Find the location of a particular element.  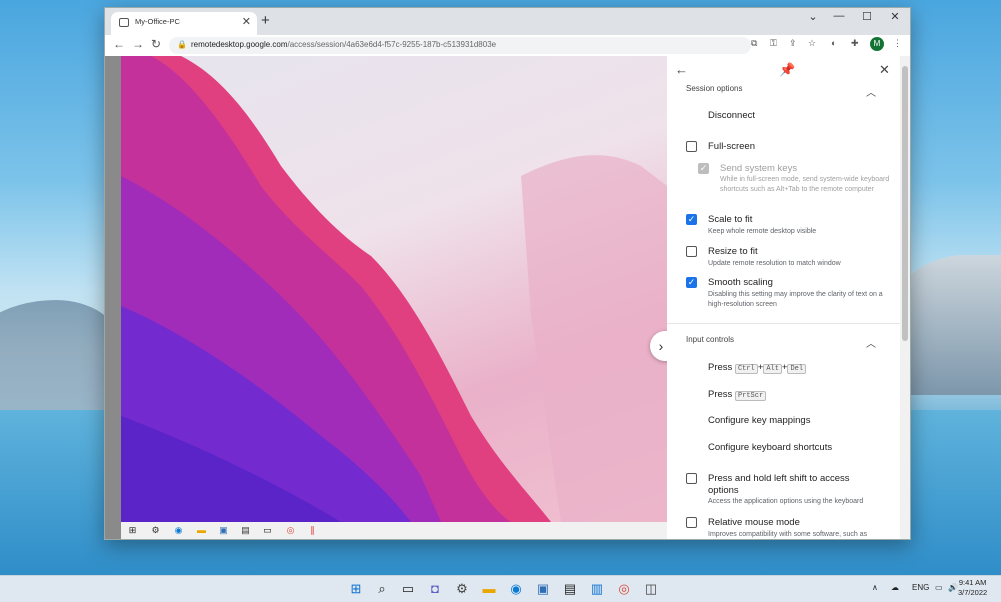

tab-remote-desktop: My-Office-PC ✕ is located at coordinates (184, 23).